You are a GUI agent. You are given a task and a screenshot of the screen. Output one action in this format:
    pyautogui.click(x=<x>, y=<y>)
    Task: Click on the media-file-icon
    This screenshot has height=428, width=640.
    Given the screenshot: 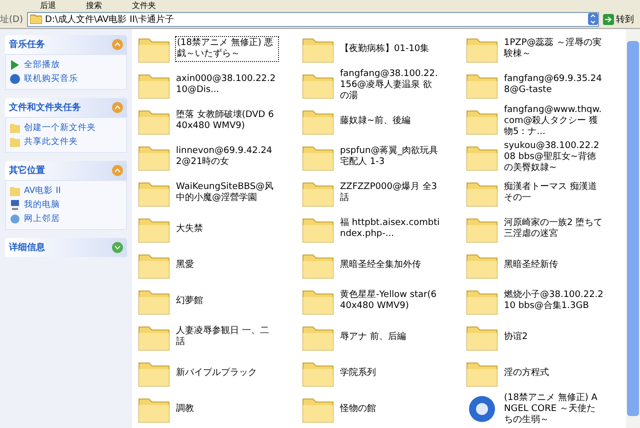 What is the action you would take?
    pyautogui.click(x=482, y=409)
    